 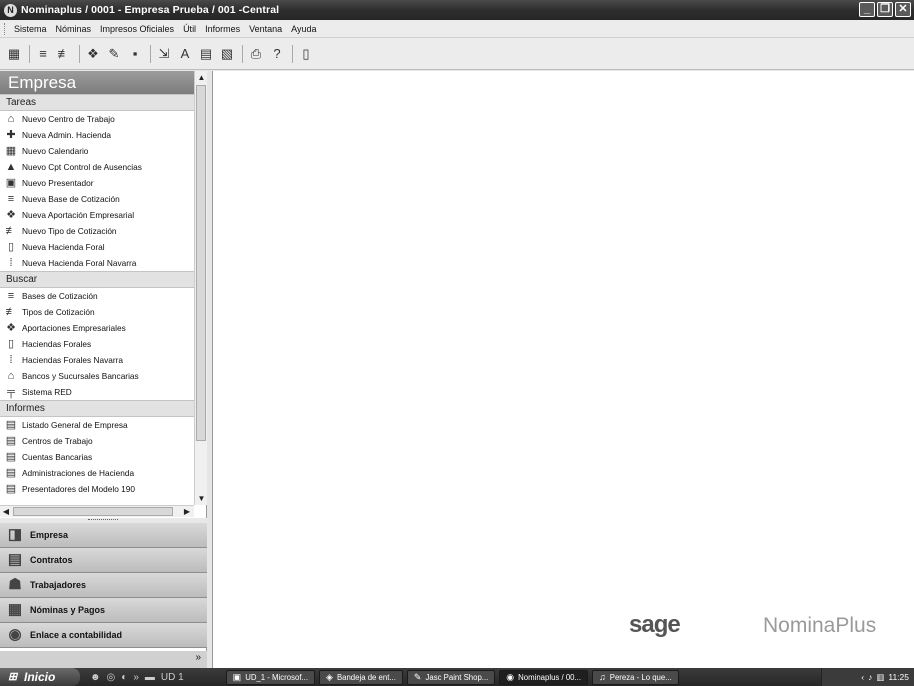 I want to click on presenter-icon: ▣, so click(x=11, y=183).